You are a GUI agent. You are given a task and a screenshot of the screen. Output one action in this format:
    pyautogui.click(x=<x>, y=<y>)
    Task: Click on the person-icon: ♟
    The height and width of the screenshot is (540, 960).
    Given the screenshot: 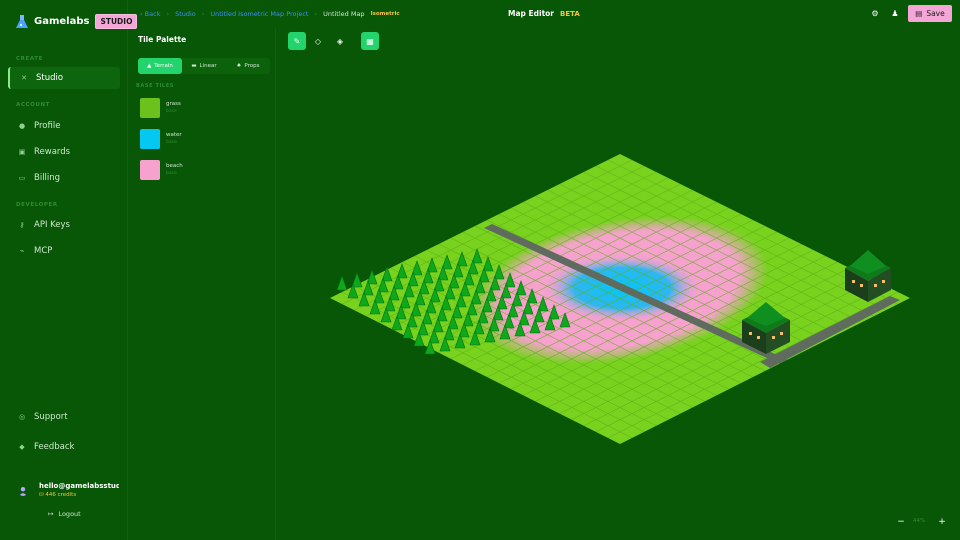 What is the action you would take?
    pyautogui.click(x=895, y=13)
    